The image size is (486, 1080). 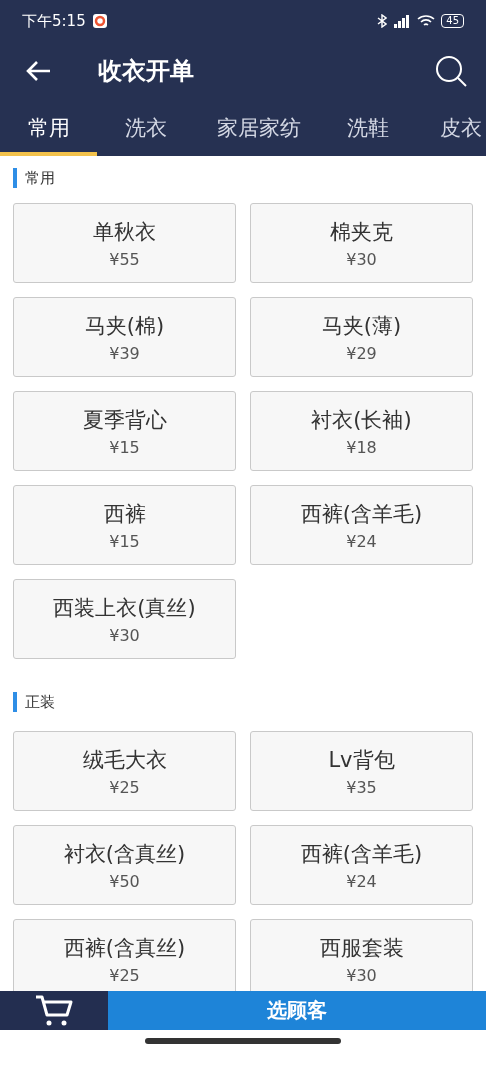 I want to click on item-card: 夏季背心 ¥15, so click(x=124, y=431).